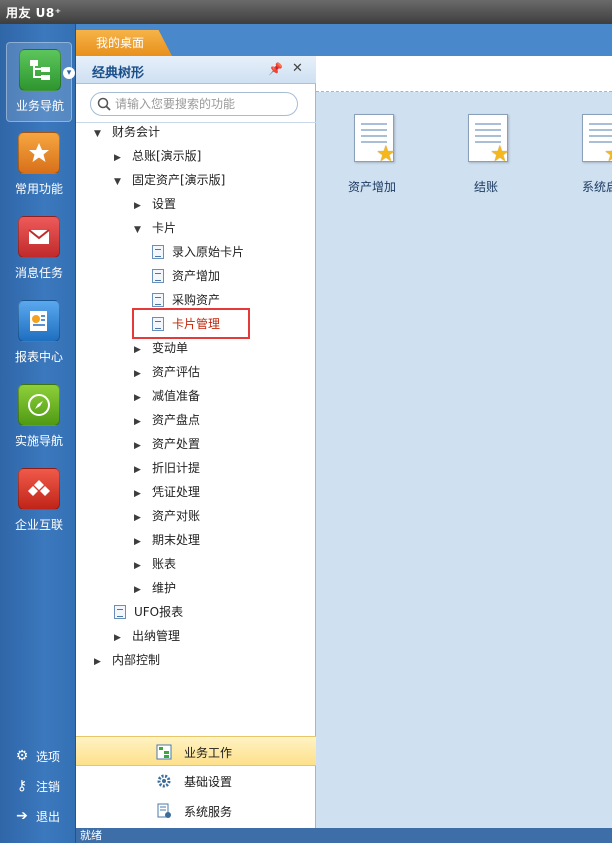 The height and width of the screenshot is (843, 612). I want to click on rail-options: ⚙ 选项, so click(38, 756).